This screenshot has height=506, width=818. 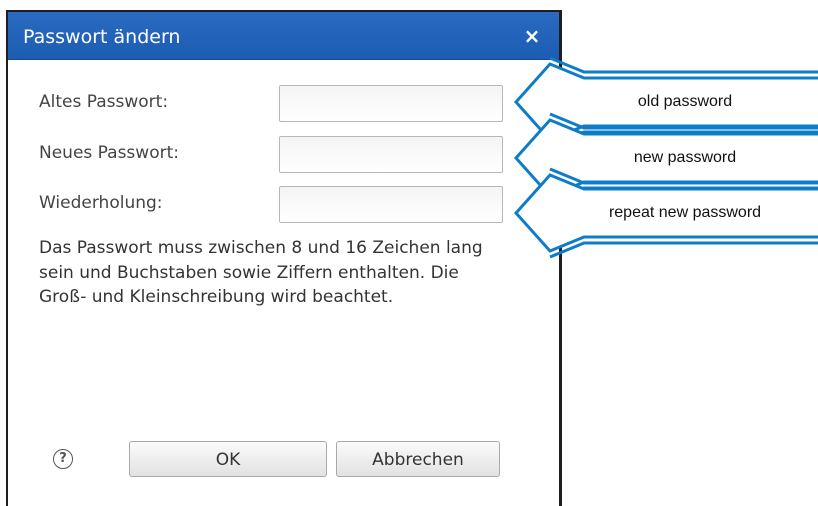 I want to click on old-password-label: Altes Passwort:, so click(x=104, y=102).